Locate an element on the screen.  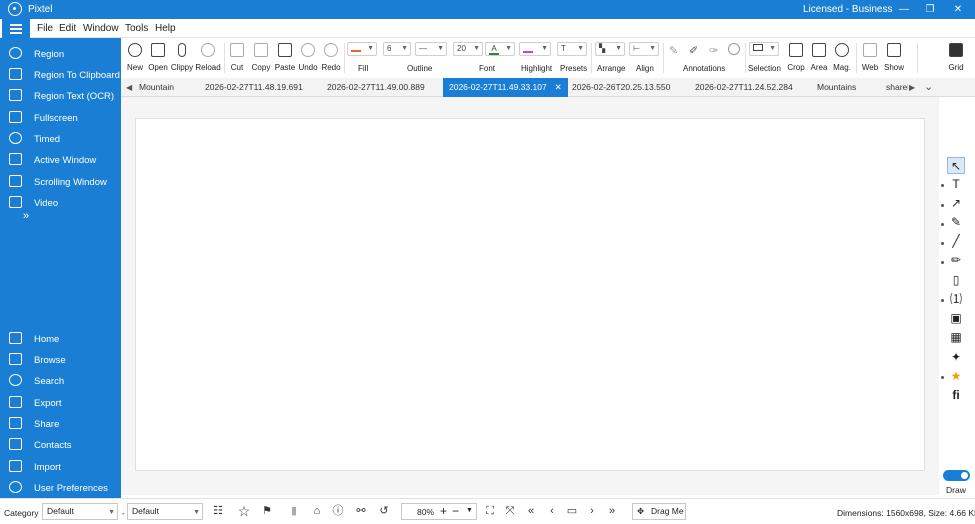
presets-dropdown: T ▼ is located at coordinates (572, 49).